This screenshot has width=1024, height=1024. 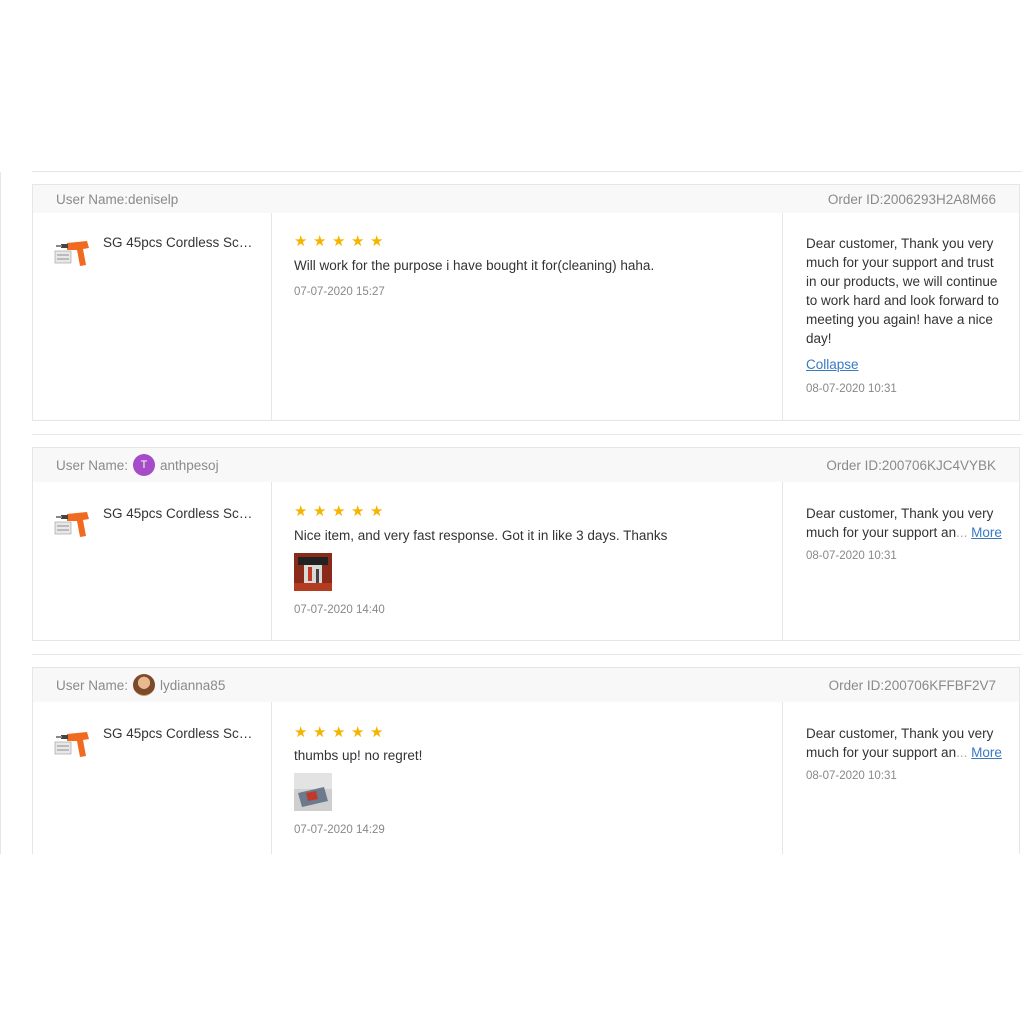 I want to click on user-name: anthpesoj, so click(x=189, y=465).